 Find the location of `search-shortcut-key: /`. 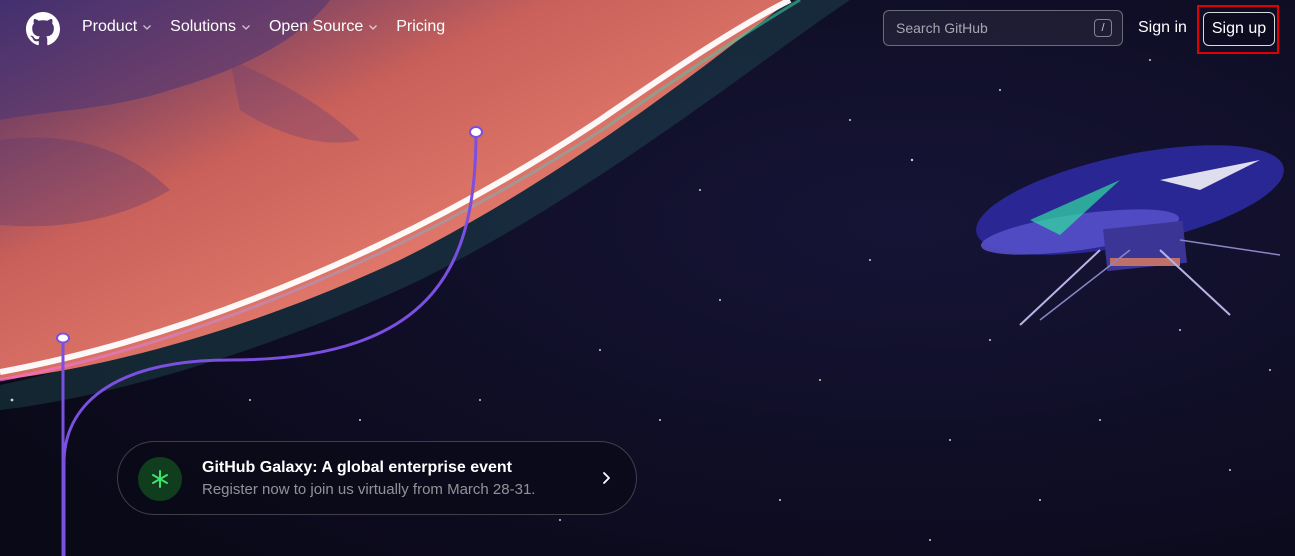

search-shortcut-key: / is located at coordinates (1103, 28).